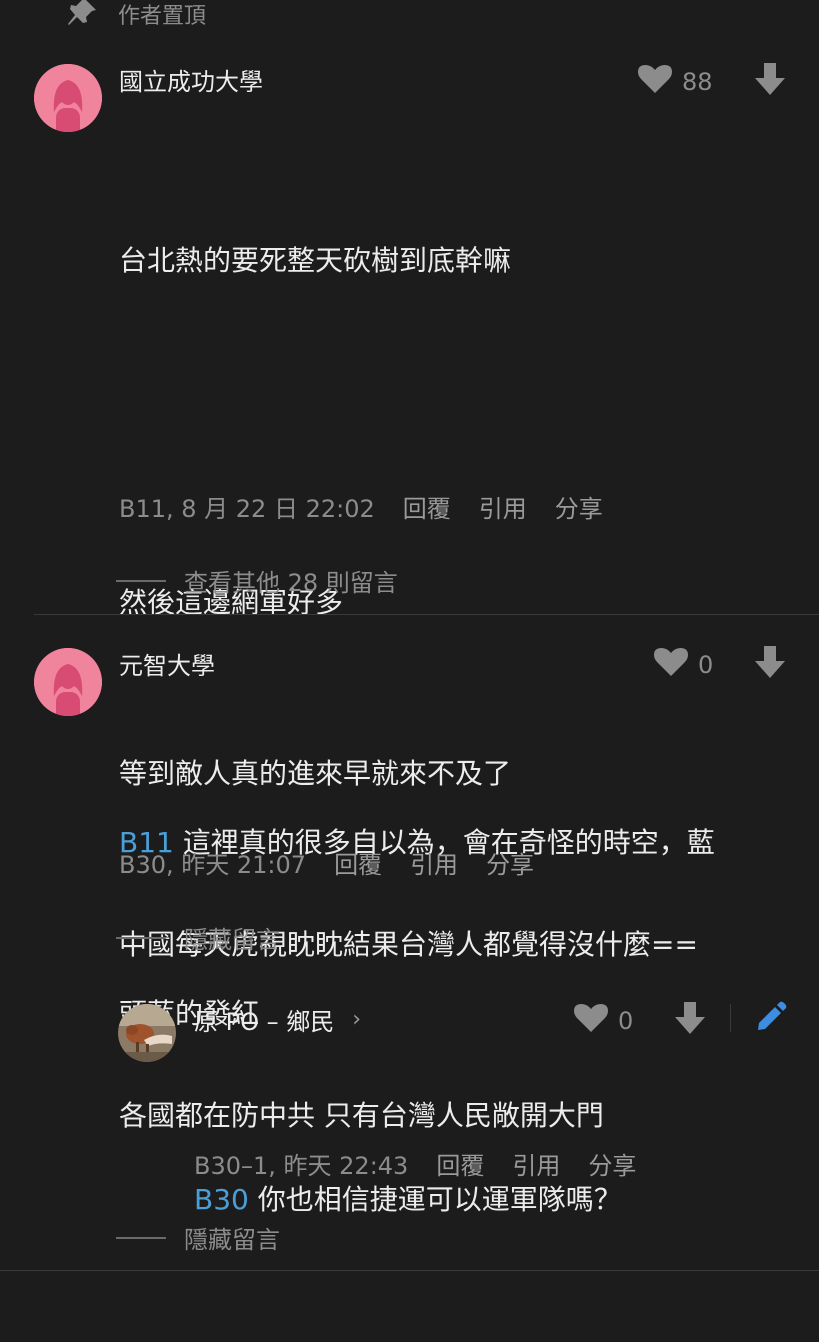 This screenshot has height=1342, width=819. Describe the element at coordinates (162, 16) in the screenshot. I see `pinned-label: 作者置頂` at that location.